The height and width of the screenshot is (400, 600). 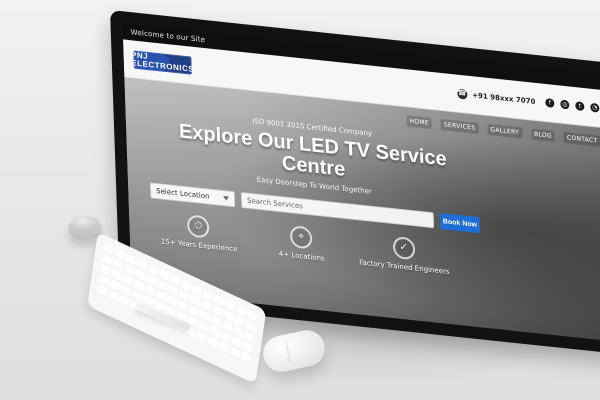 What do you see at coordinates (226, 198) in the screenshot?
I see `chevron-down-icon` at bounding box center [226, 198].